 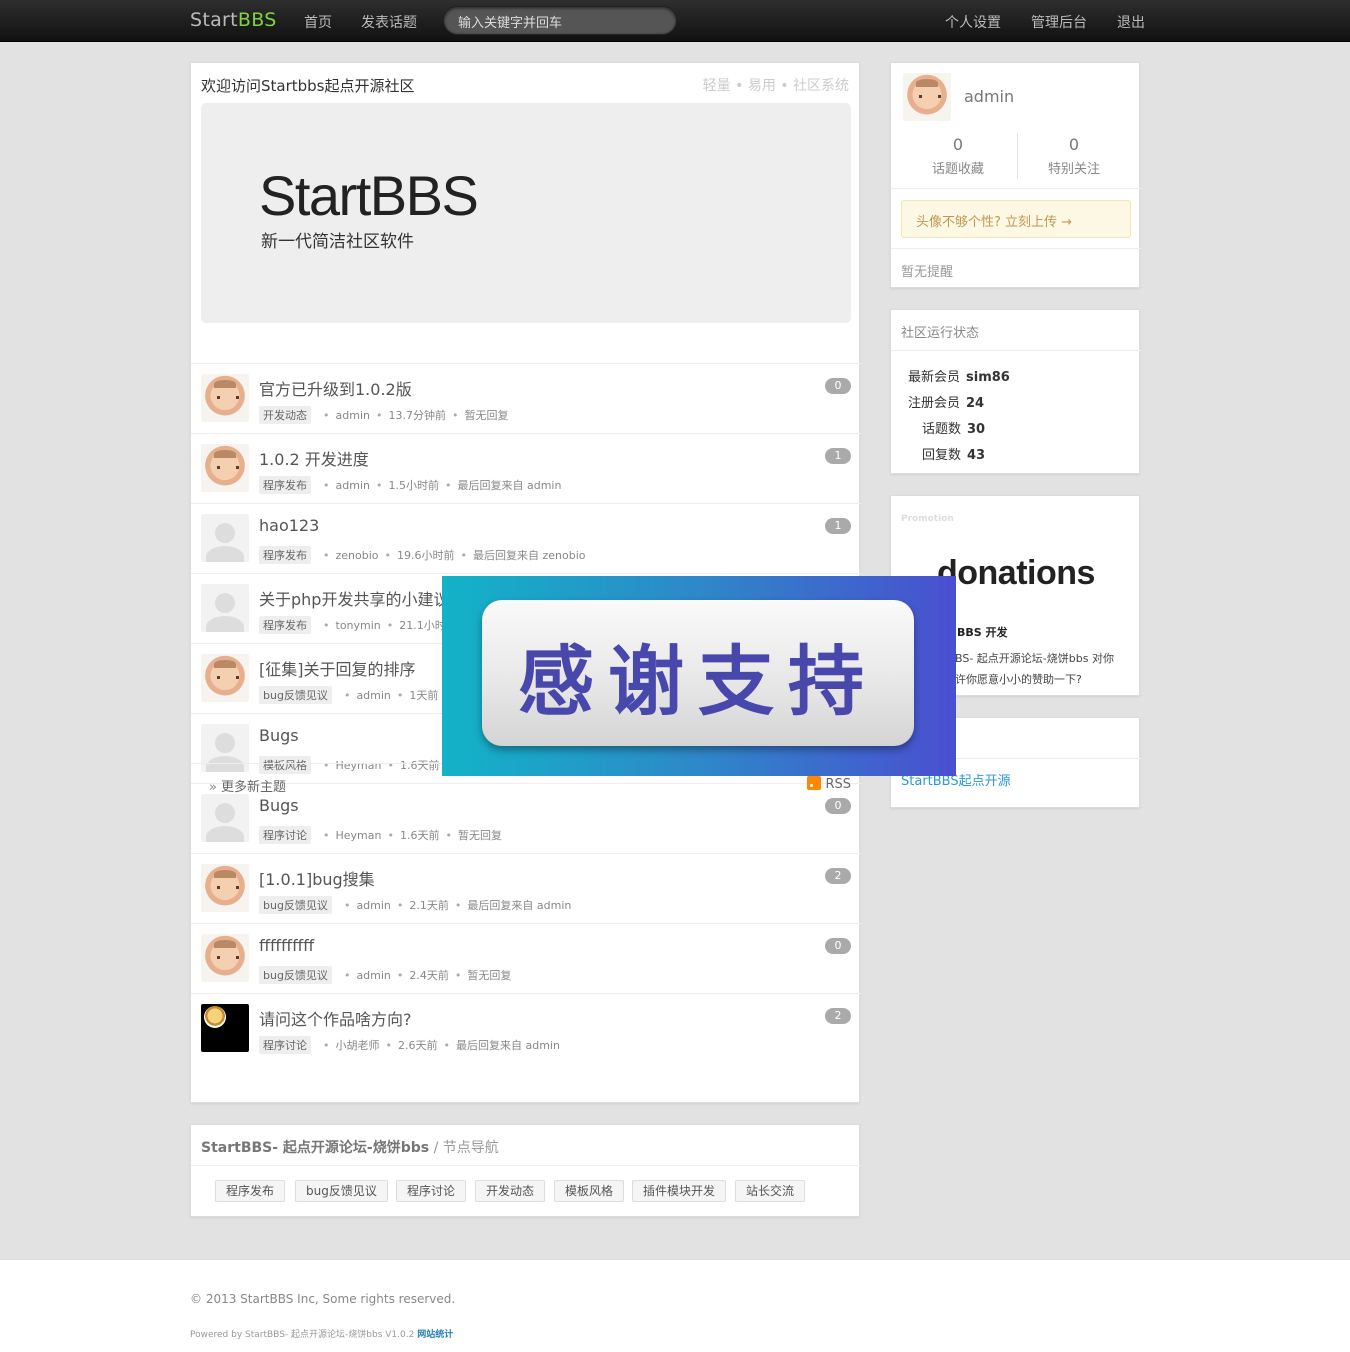 I want to click on nav-home-link: 首页, so click(x=318, y=22).